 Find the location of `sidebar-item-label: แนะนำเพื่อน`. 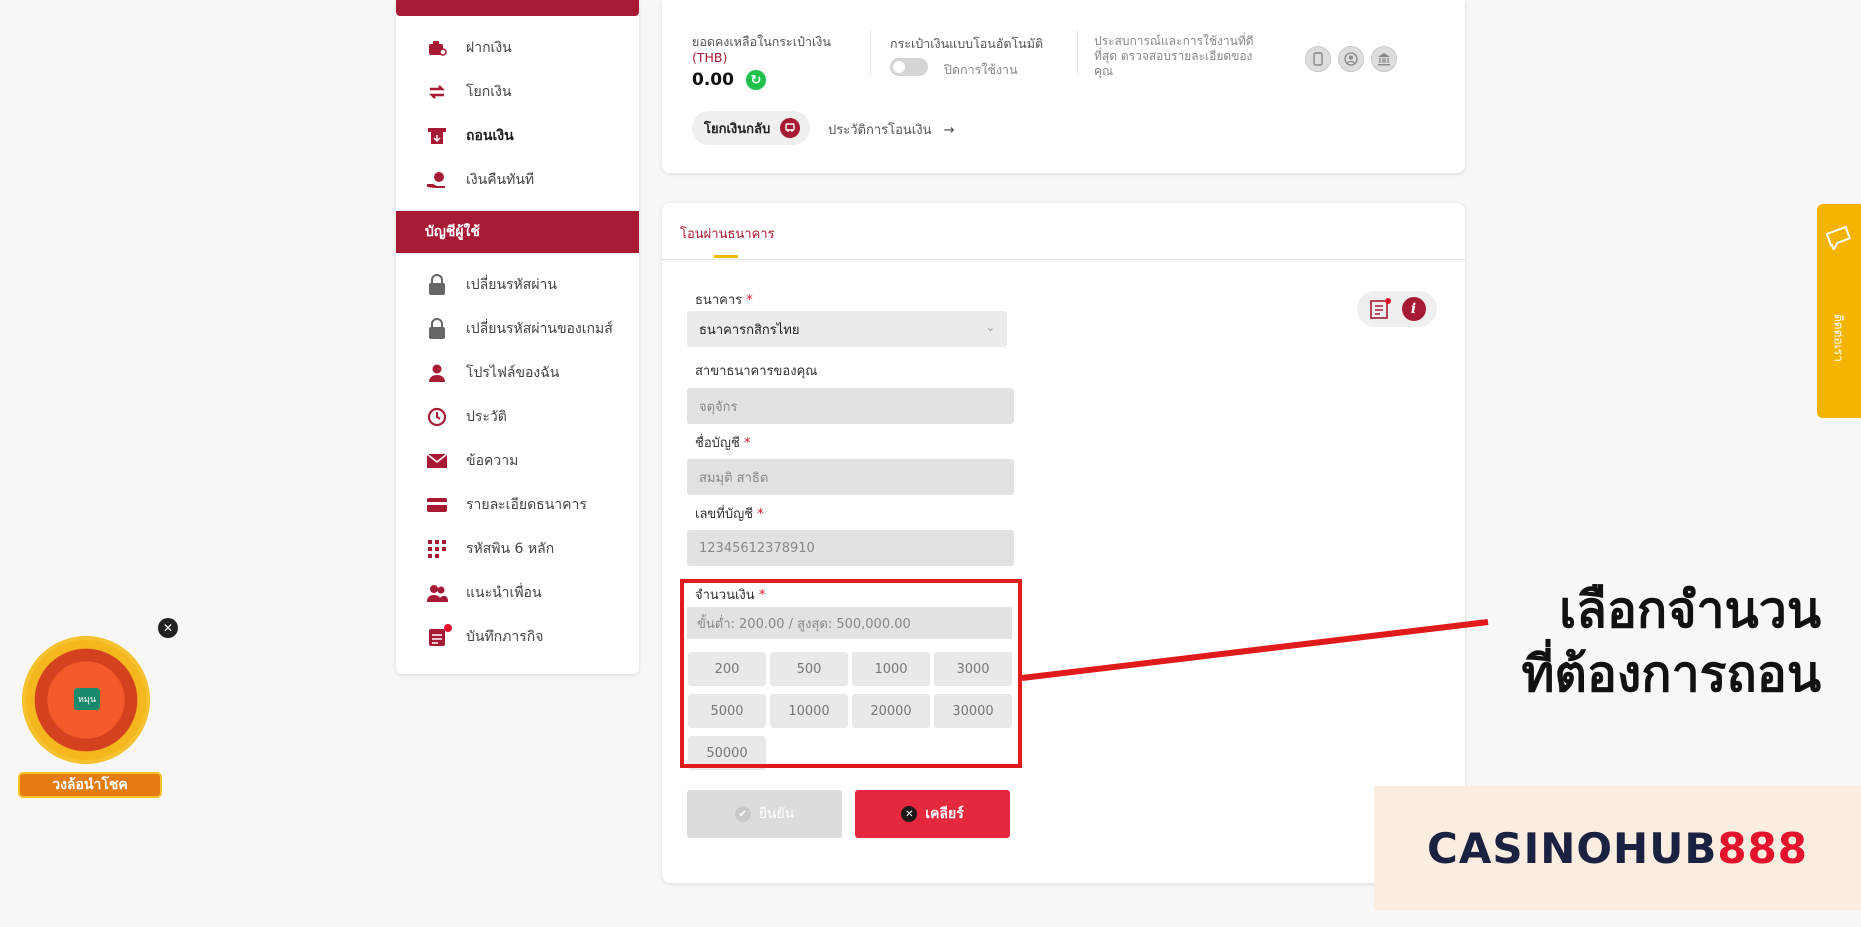

sidebar-item-label: แนะนำเพื่อน is located at coordinates (504, 593).